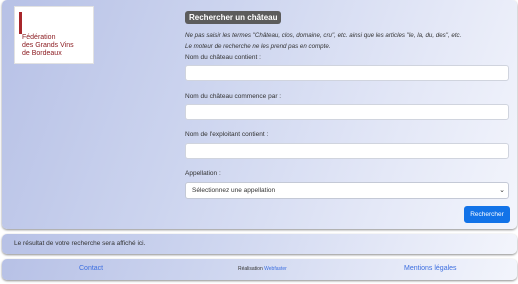 This screenshot has height=284, width=518. I want to click on search-title: Rechercher un château, so click(233, 17).